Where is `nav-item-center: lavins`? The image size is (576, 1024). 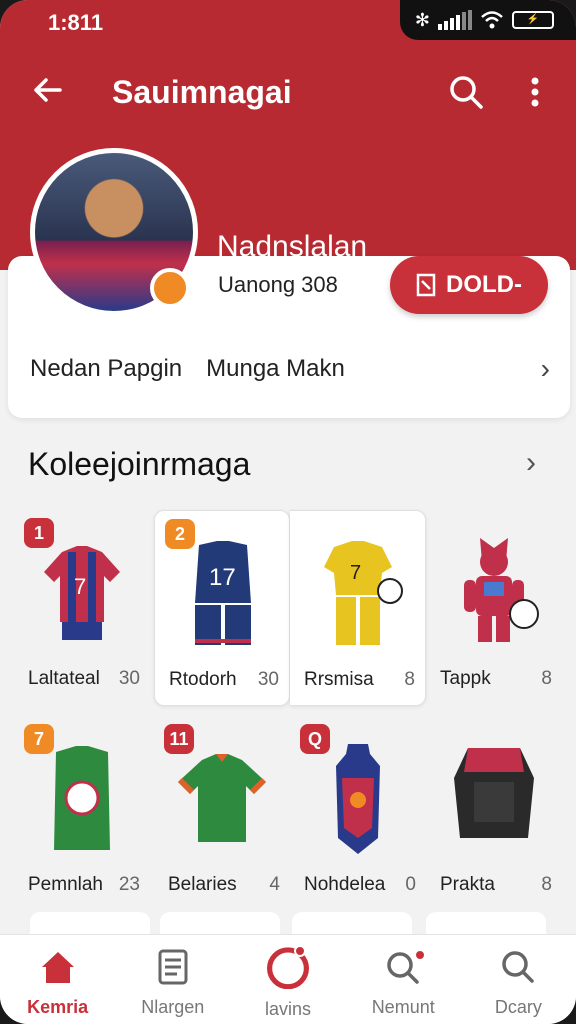 nav-item-center: lavins is located at coordinates (287, 979).